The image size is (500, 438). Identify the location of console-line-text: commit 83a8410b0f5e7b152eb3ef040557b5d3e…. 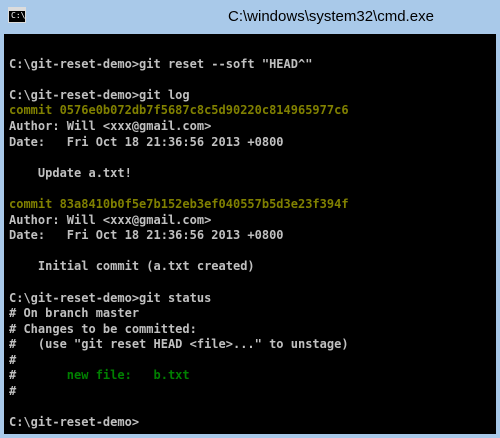
(179, 203).